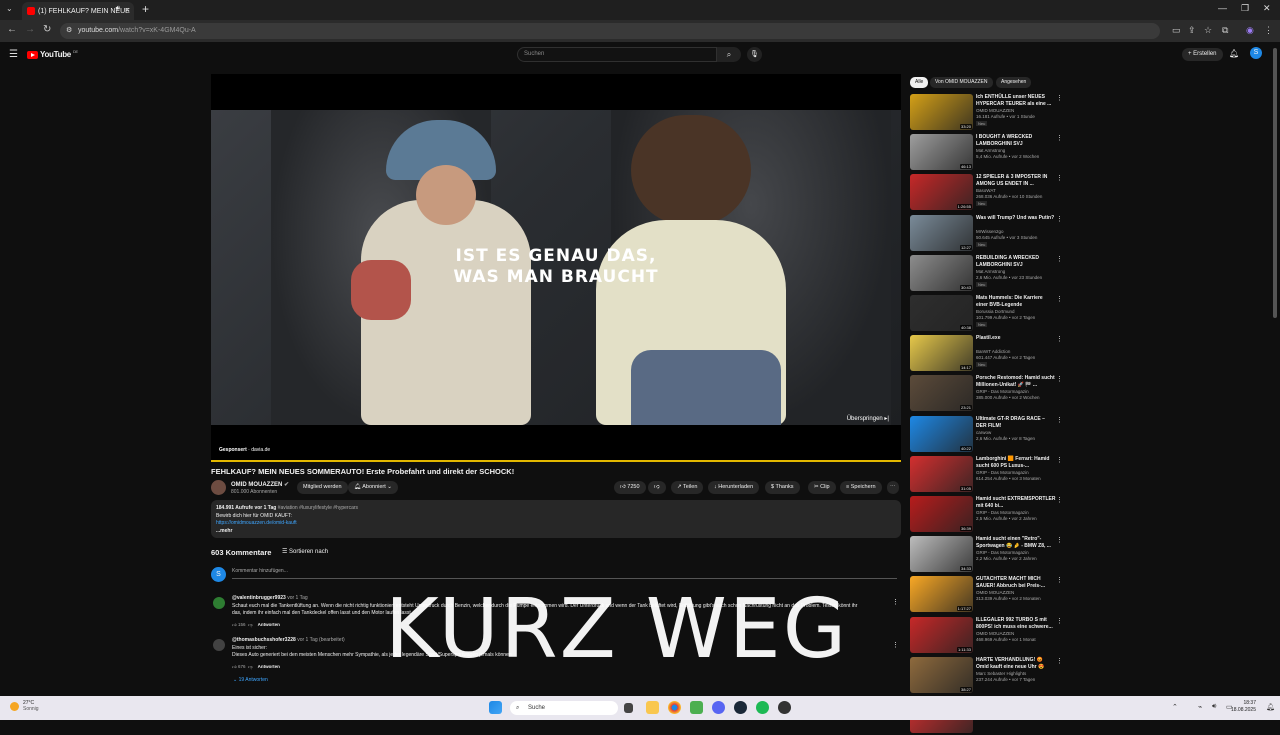  I want to click on forward-icon: →, so click(30, 29).